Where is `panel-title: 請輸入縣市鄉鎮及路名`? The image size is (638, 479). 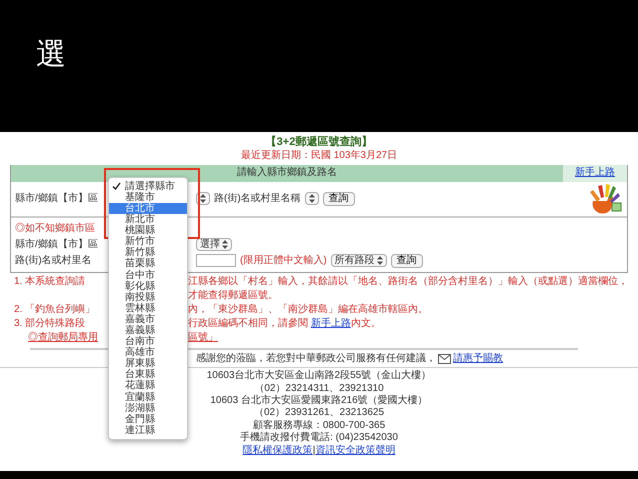
panel-title: 請輸入縣市鄉鎮及路名 is located at coordinates (287, 172).